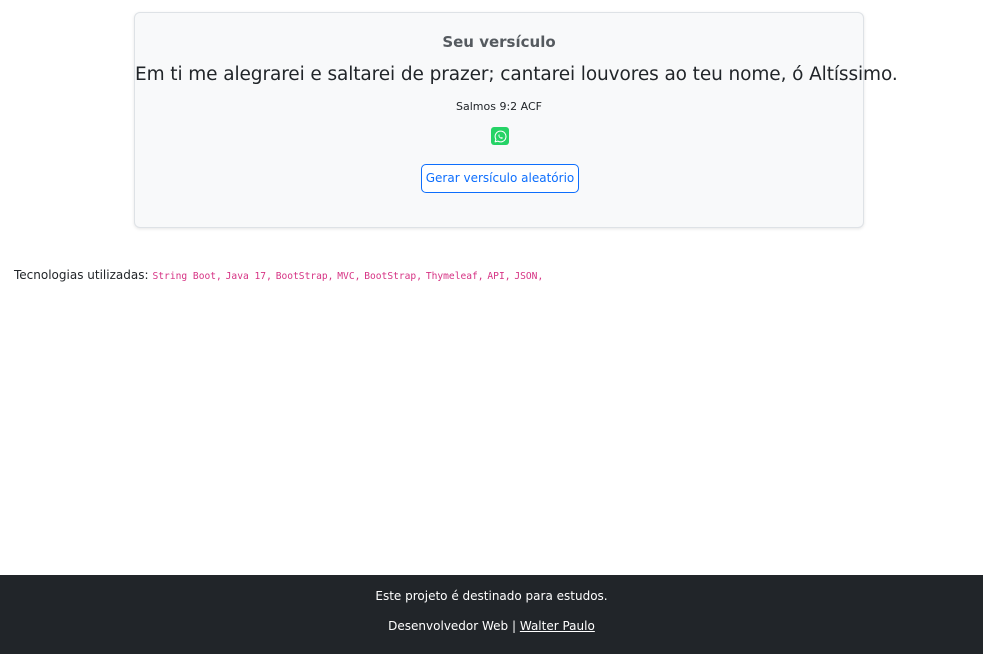 The height and width of the screenshot is (654, 983). Describe the element at coordinates (187, 276) in the screenshot. I see `technology-item: String Boot,` at that location.